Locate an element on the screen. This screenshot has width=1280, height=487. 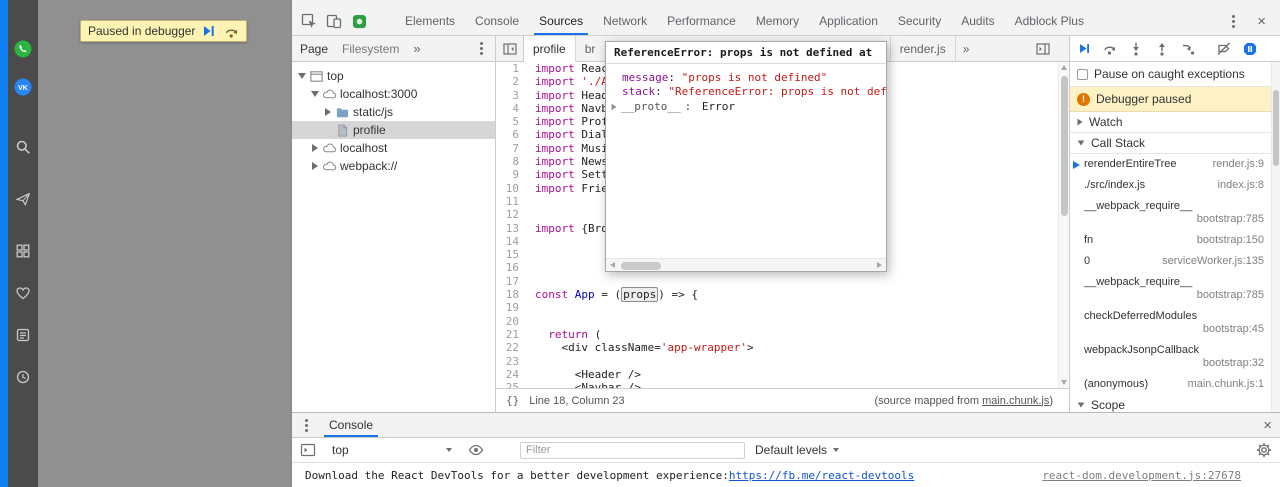
call-stack-frame-webpackjsonpcallback: webpackJsonpCallback bootstrap:32 is located at coordinates (1175, 357).